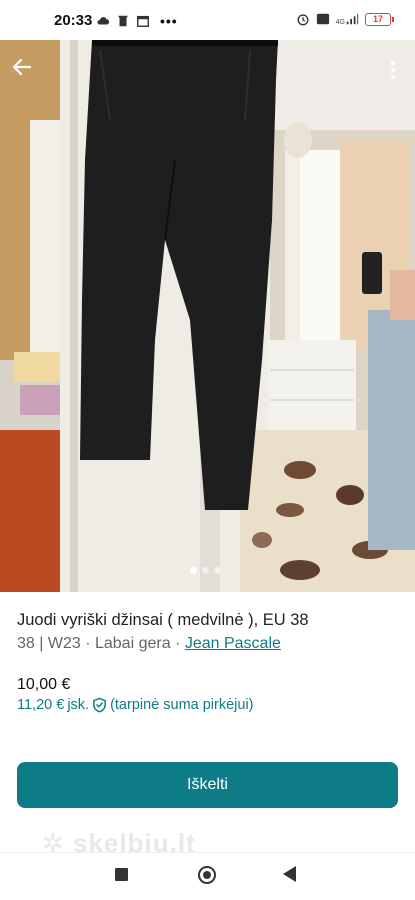  Describe the element at coordinates (182, 705) in the screenshot. I see `price-fee-note: (tarpinė suma pirkėjui)` at that location.